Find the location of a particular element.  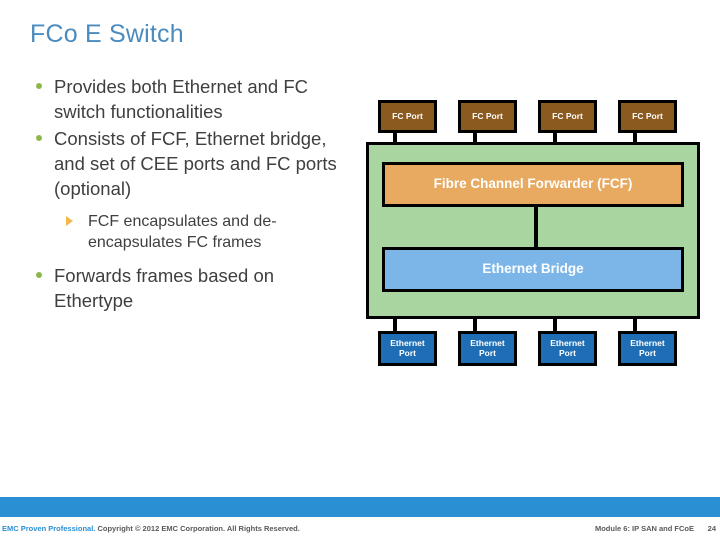

footer-page-number: 24 is located at coordinates (711, 528).